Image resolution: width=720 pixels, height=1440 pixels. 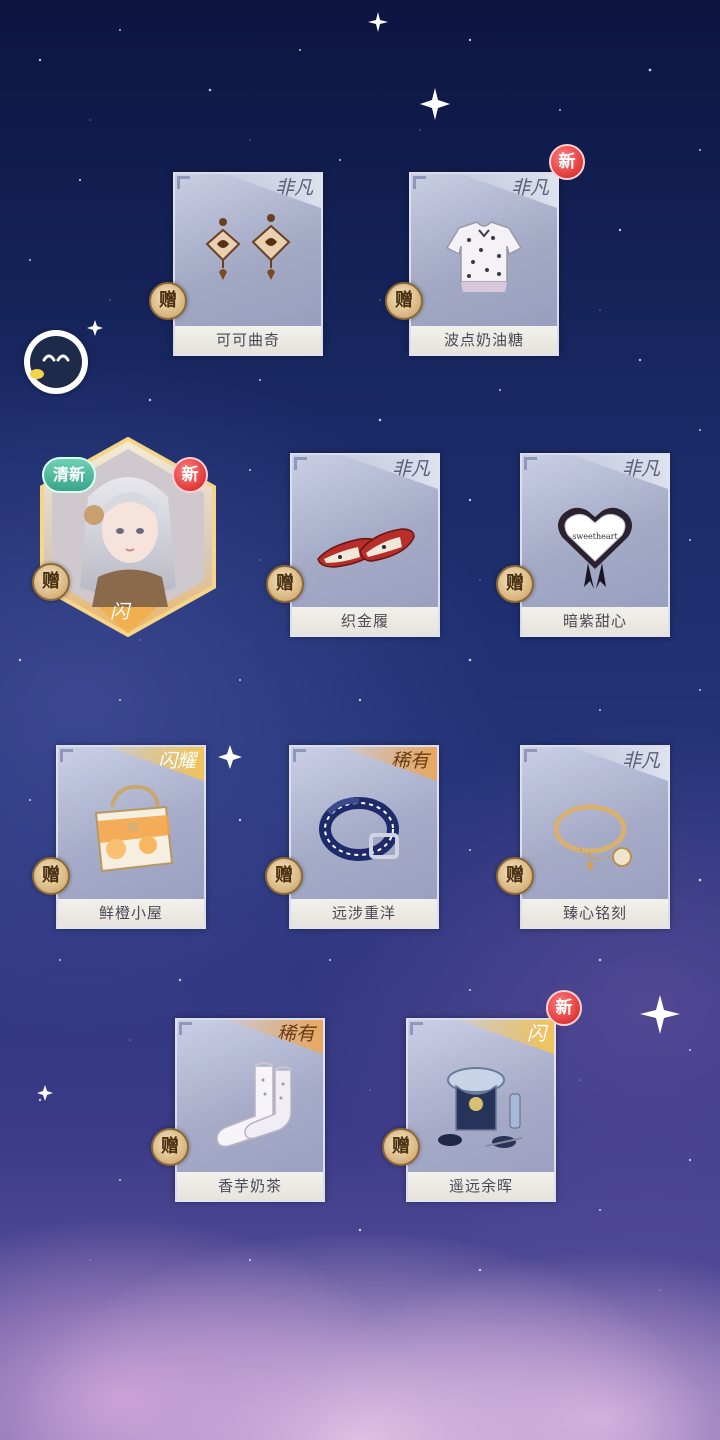 I want to click on item-name: 可可曲奇, so click(x=248, y=340).